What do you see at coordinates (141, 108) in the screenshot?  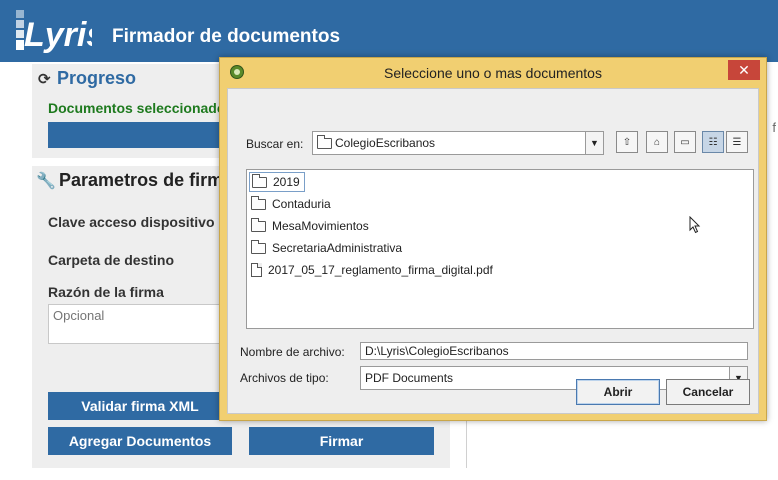 I see `documents-selected-label: Documentos seleccionados` at bounding box center [141, 108].